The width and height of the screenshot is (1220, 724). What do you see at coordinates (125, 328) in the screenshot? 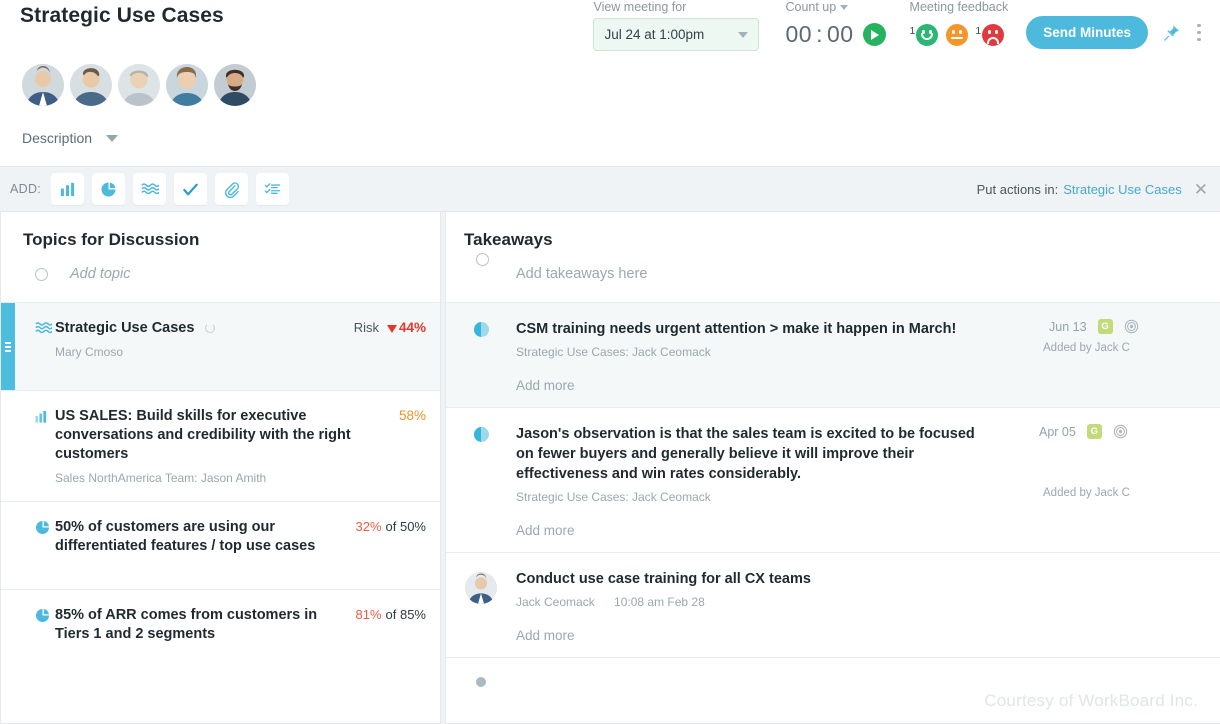
I see `topic-title: Strategic Use Cases` at bounding box center [125, 328].